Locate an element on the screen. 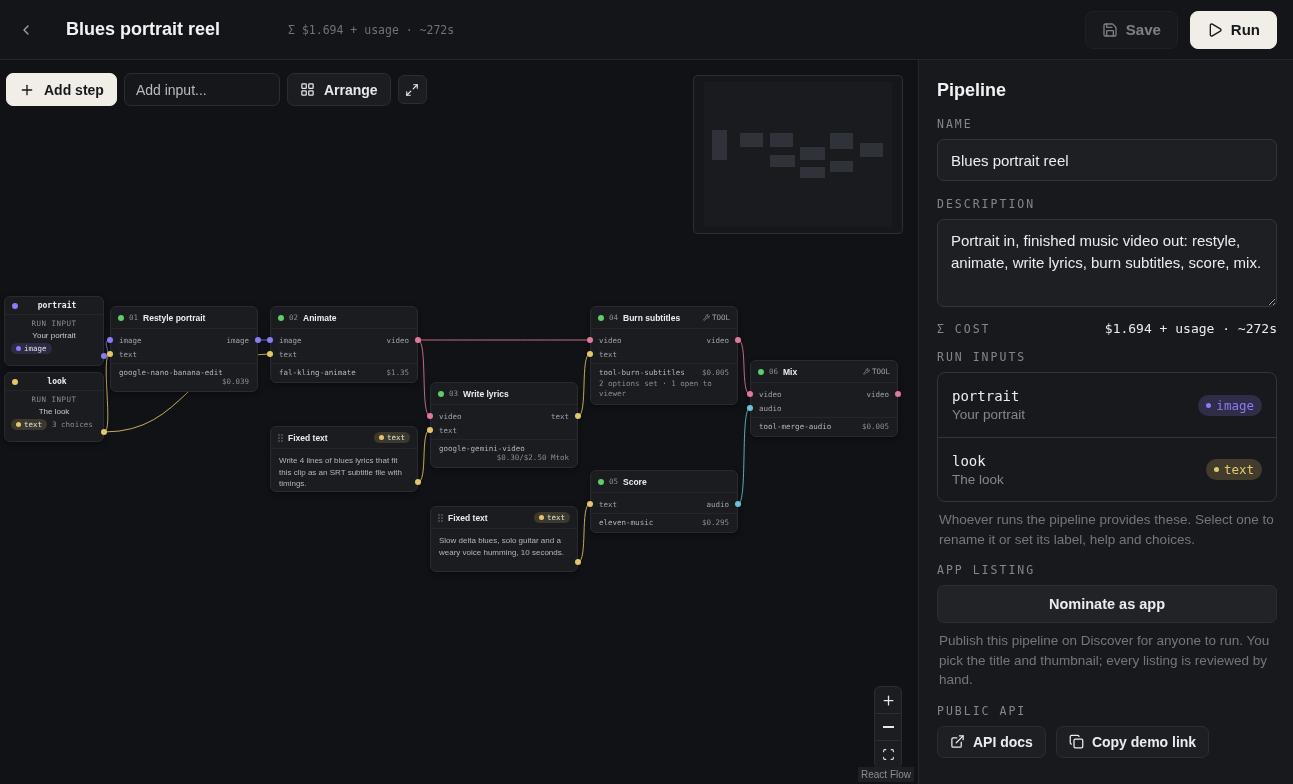 This screenshot has height=784, width=1293. external-link-icon is located at coordinates (957, 742).